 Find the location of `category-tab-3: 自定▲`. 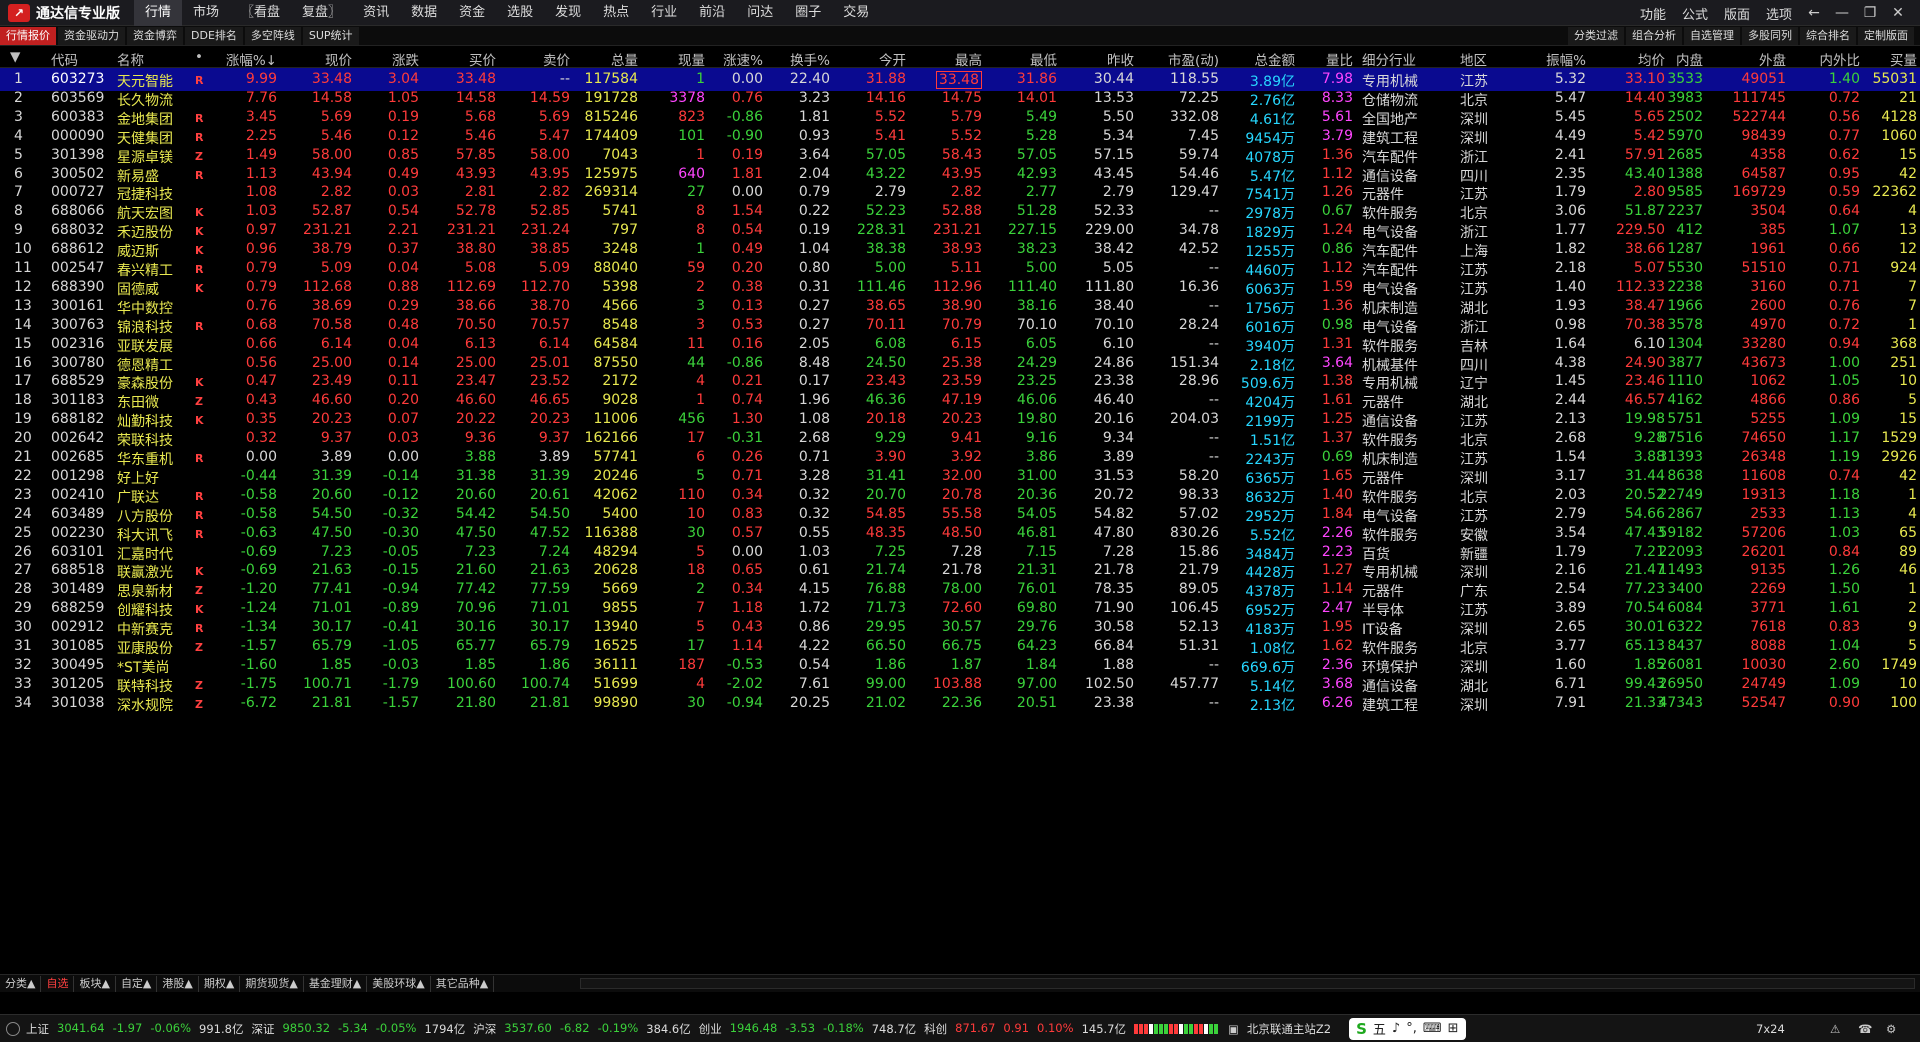

category-tab-3: 自定▲ is located at coordinates (137, 983).